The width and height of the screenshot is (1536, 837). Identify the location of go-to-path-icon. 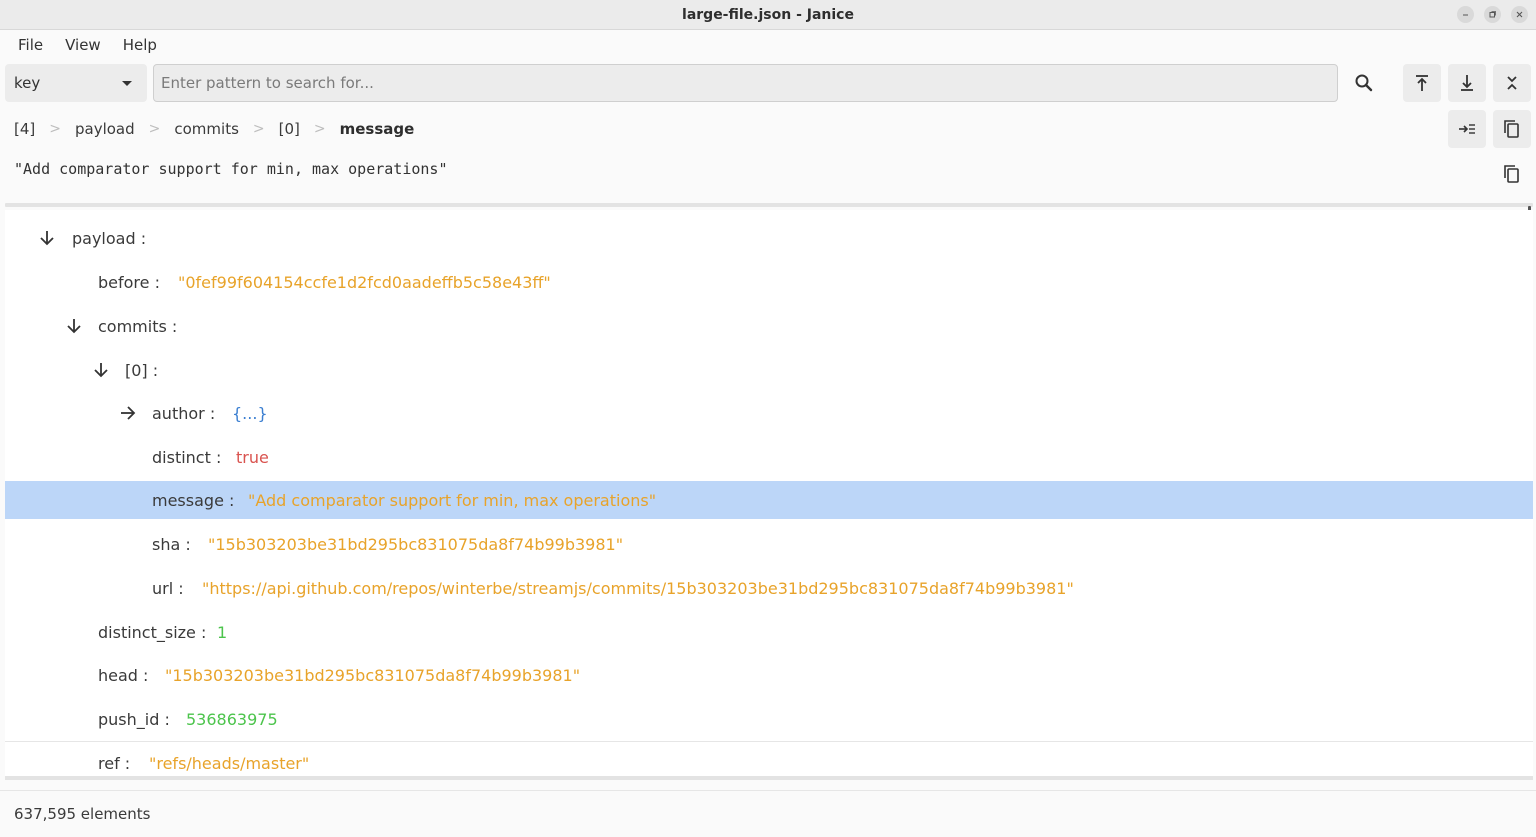
(1467, 129).